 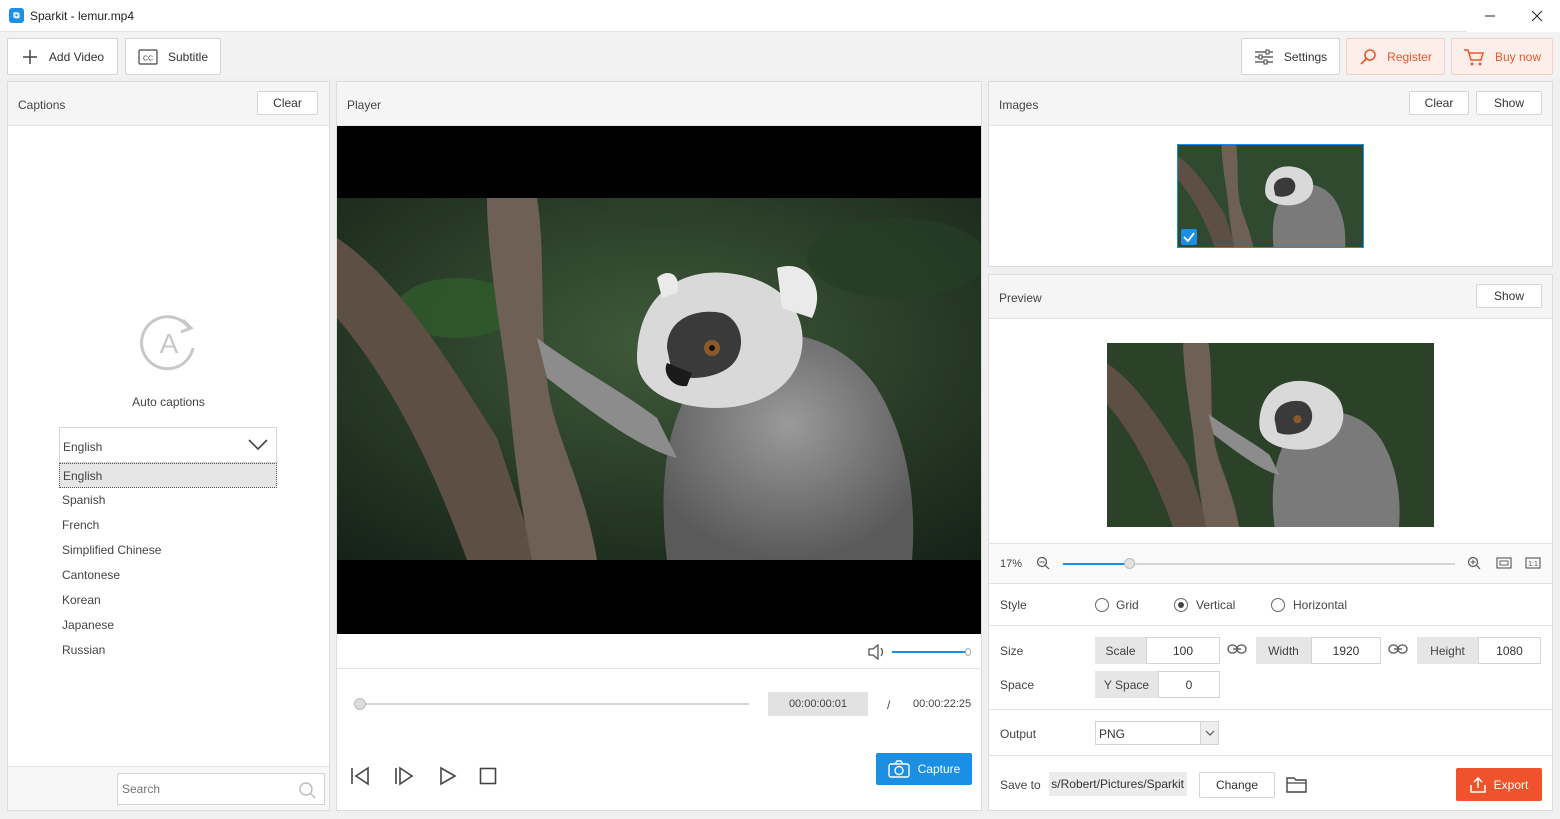 What do you see at coordinates (1270, 104) in the screenshot?
I see `images-header: Images Clear Show` at bounding box center [1270, 104].